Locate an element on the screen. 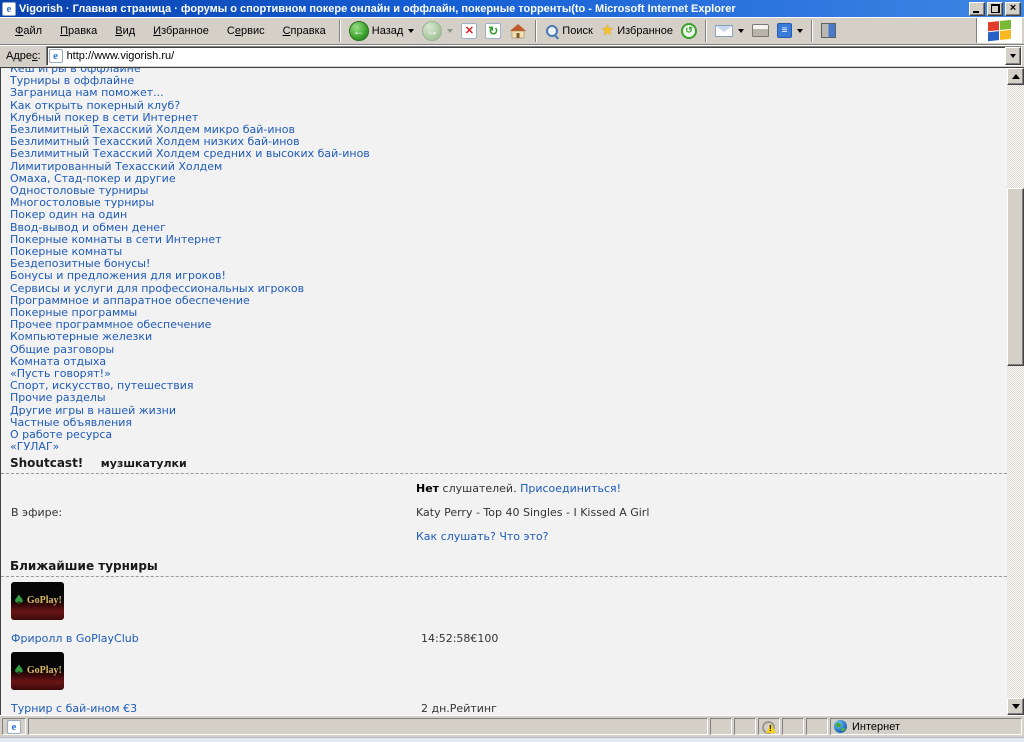 The width and height of the screenshot is (1024, 742). forum-link: Покерные программы is located at coordinates (73, 312).